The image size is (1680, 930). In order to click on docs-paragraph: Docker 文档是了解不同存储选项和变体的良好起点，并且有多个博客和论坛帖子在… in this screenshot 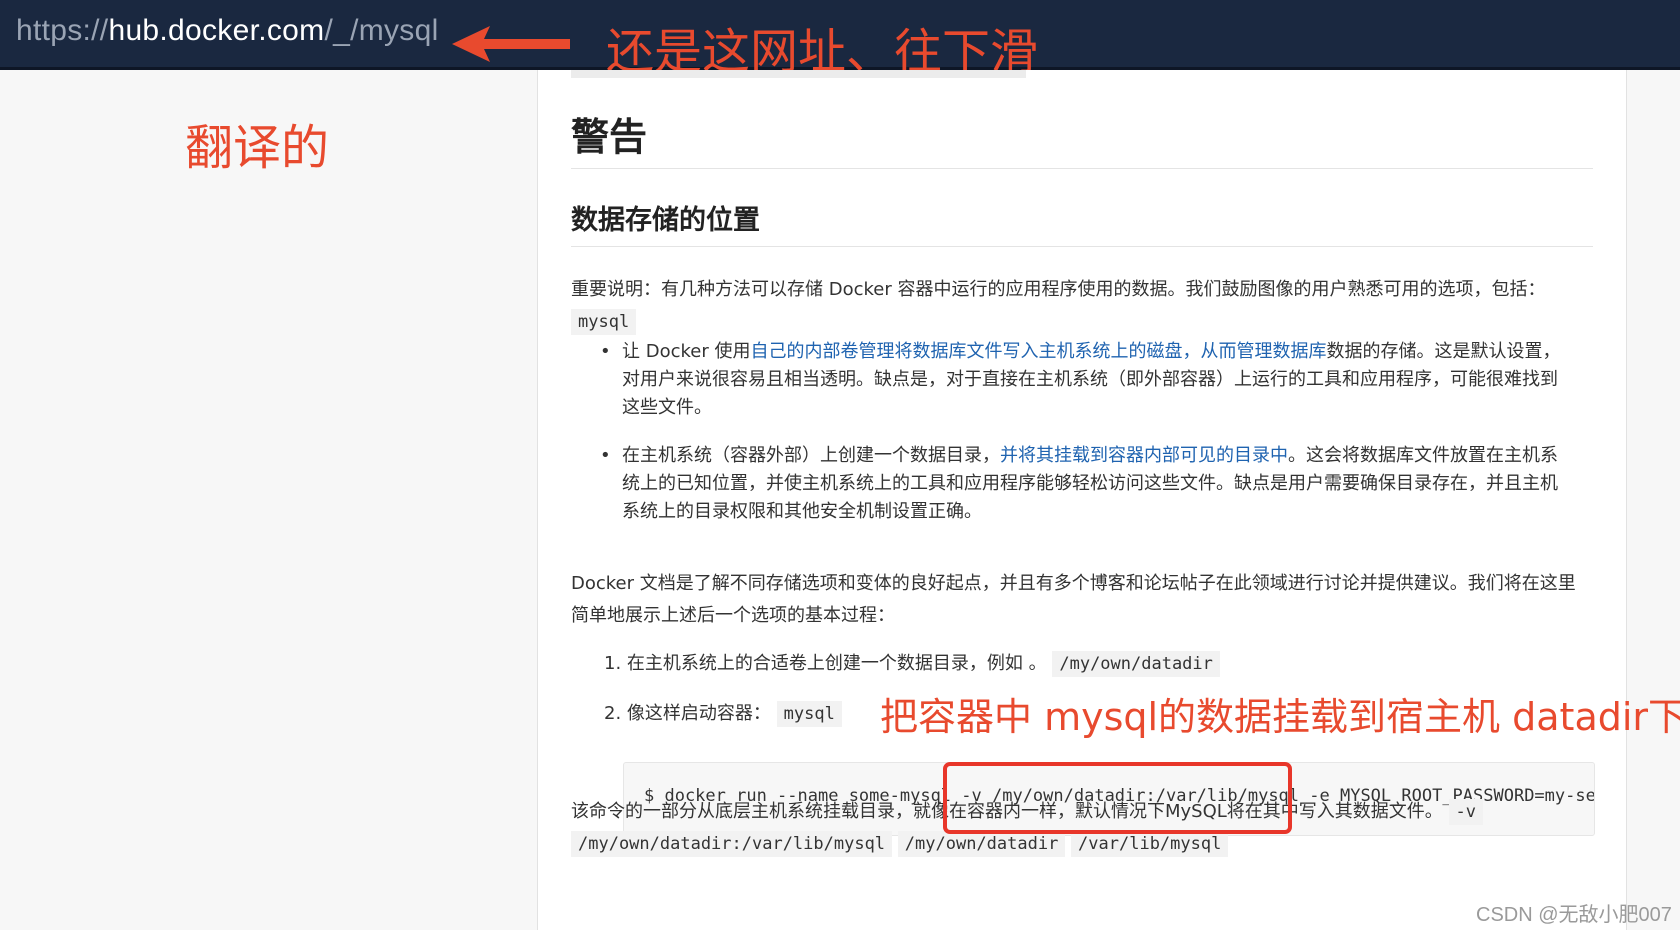, I will do `click(1073, 599)`.